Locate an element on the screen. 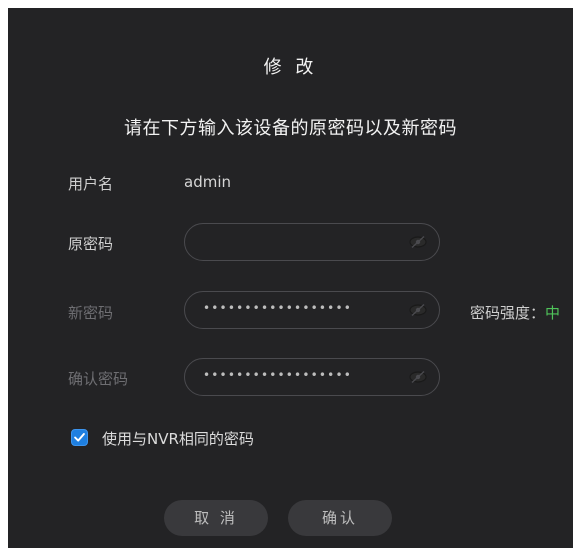  confirm-password-value: •••••••••••••••••• is located at coordinates (278, 375).